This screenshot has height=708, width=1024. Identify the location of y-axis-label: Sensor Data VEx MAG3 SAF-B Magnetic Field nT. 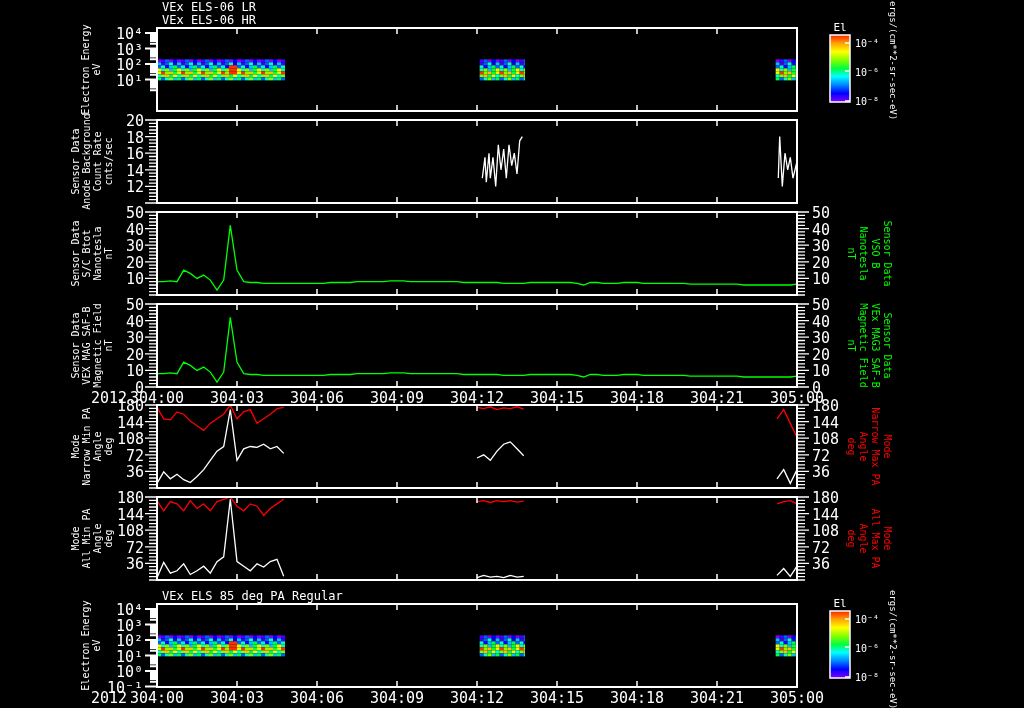
(869, 345).